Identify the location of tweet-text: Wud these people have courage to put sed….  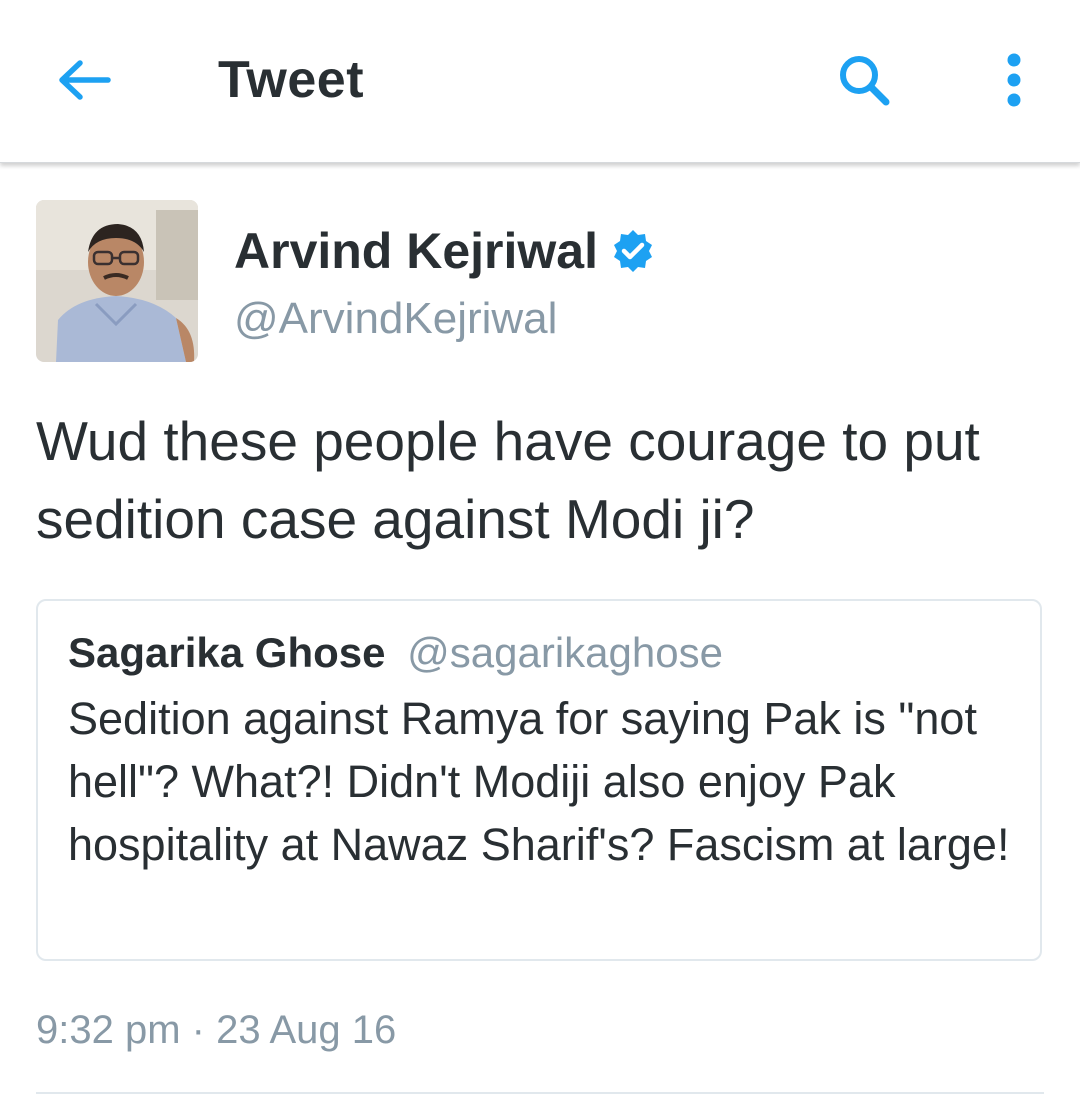
(508, 480).